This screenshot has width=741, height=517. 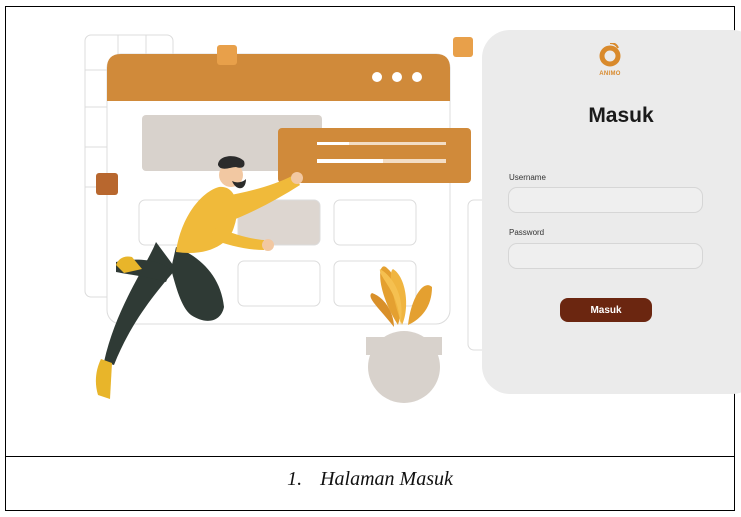 What do you see at coordinates (386, 479) in the screenshot?
I see `caption-text: Halaman Masuk` at bounding box center [386, 479].